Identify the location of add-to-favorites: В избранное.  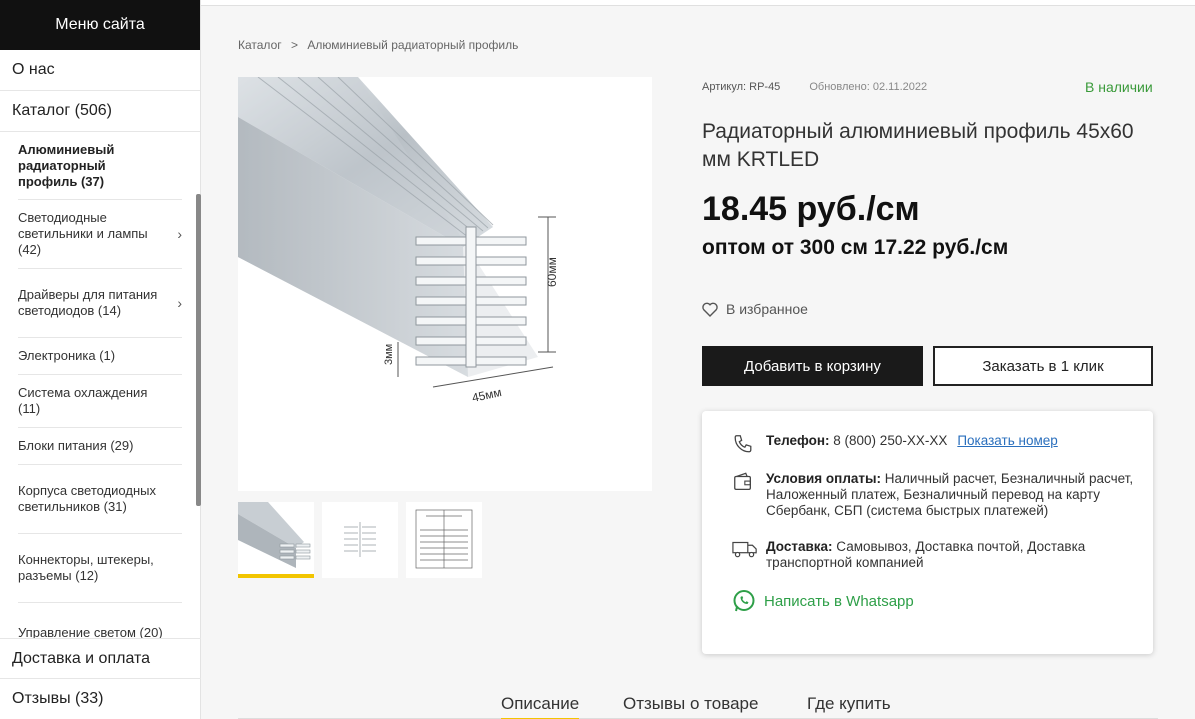
(755, 309).